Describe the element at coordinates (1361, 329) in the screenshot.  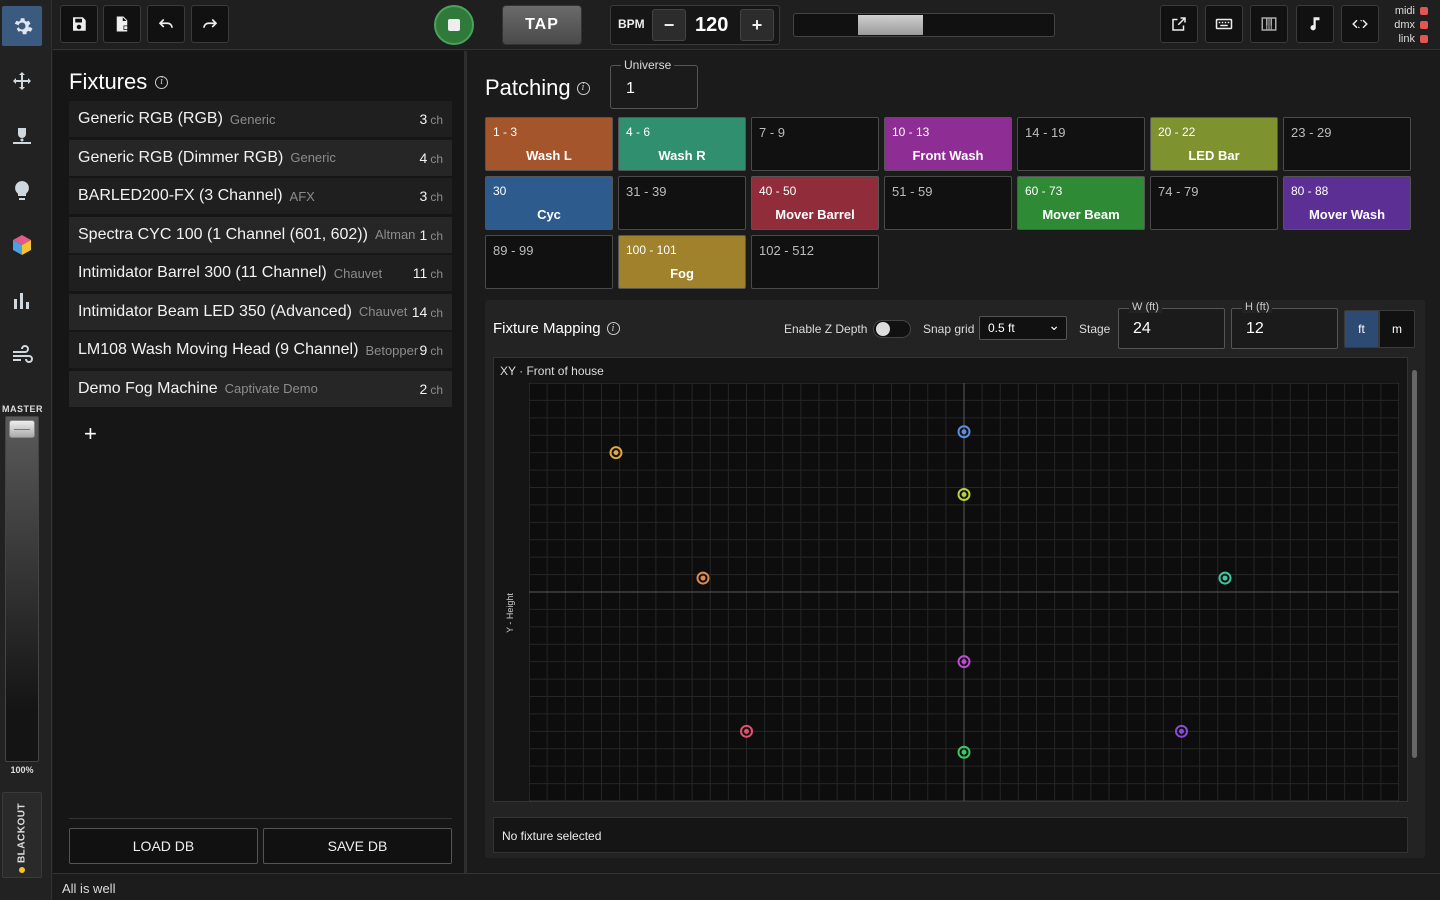
I see `unit-ft-button: ft` at that location.